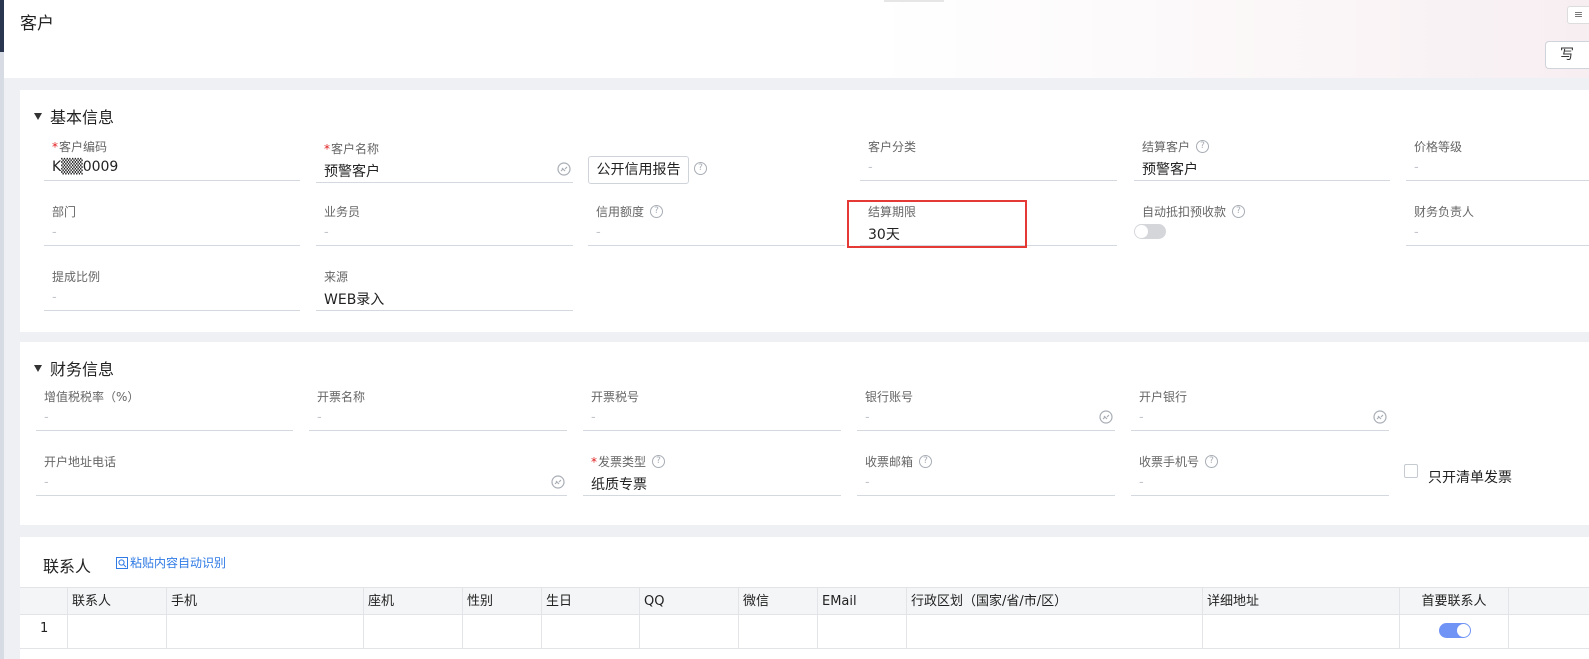 This screenshot has width=1589, height=659. Describe the element at coordinates (867, 482) in the screenshot. I see `invoice-email-value: -` at that location.